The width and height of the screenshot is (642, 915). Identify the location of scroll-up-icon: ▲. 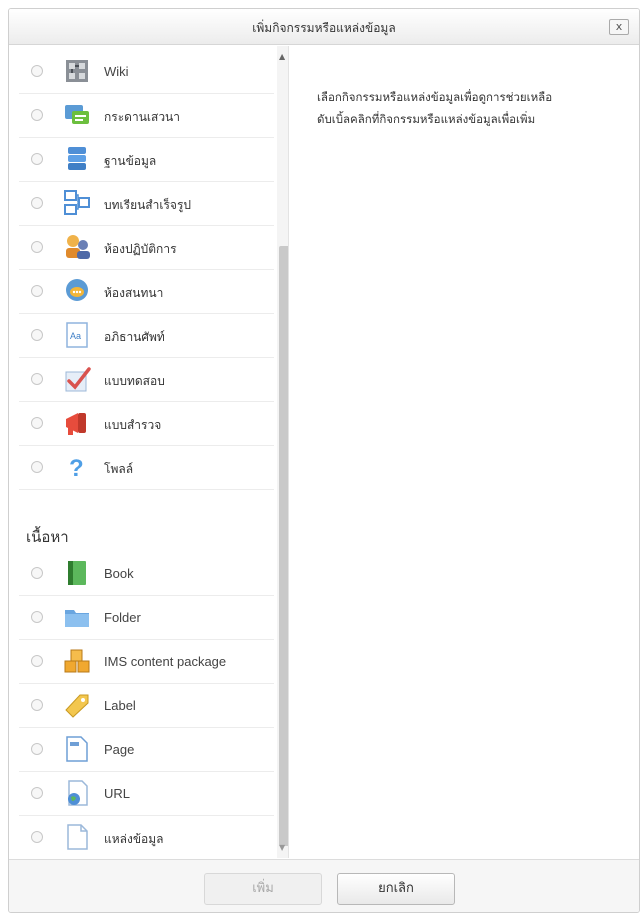
(282, 56).